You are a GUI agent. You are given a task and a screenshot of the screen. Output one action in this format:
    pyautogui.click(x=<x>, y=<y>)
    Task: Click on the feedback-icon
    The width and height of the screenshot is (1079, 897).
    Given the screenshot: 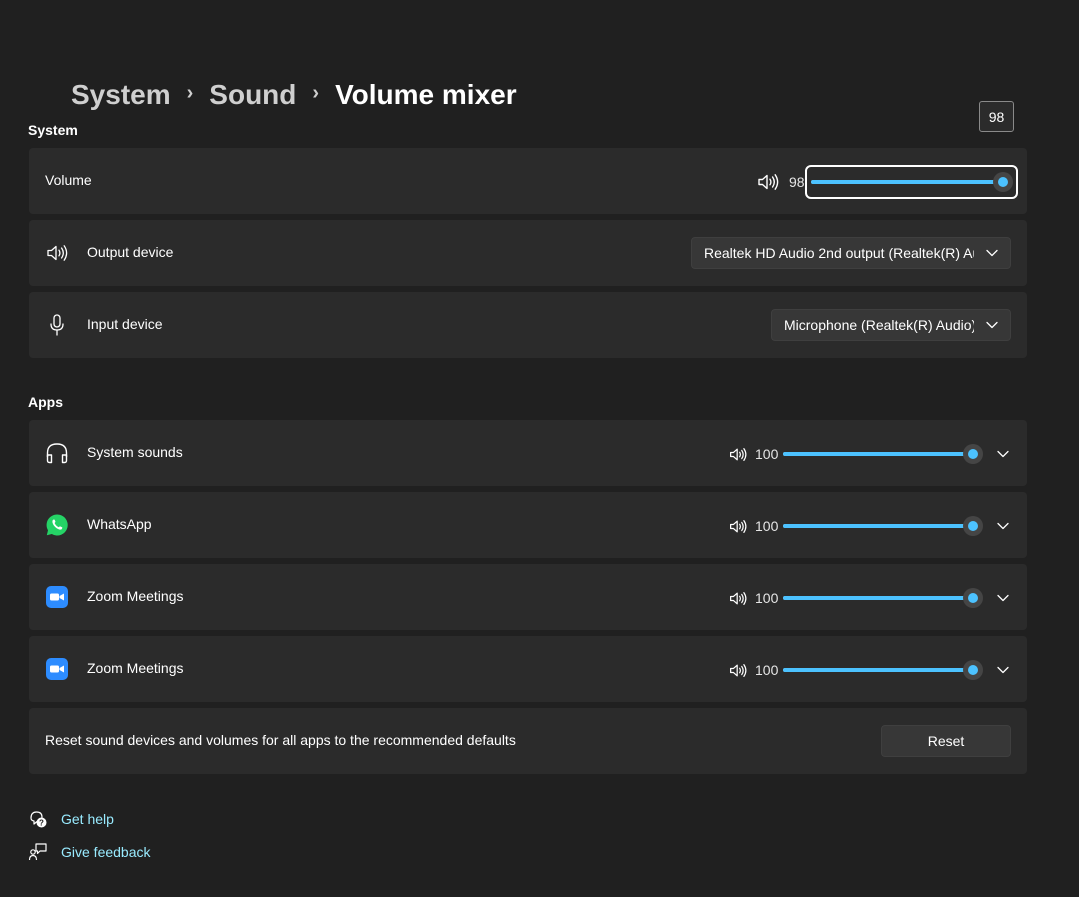 What is the action you would take?
    pyautogui.click(x=38, y=852)
    